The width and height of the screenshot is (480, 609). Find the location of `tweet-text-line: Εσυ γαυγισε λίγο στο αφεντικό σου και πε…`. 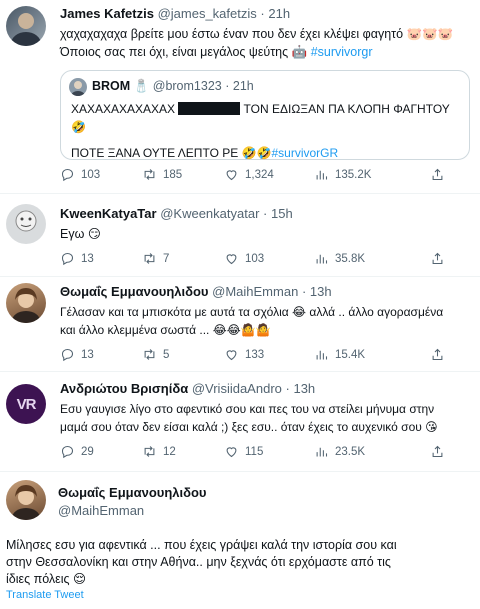

tweet-text-line: Εσυ γαυγισε λίγο στο αφεντικό σου και πε… is located at coordinates (247, 409).